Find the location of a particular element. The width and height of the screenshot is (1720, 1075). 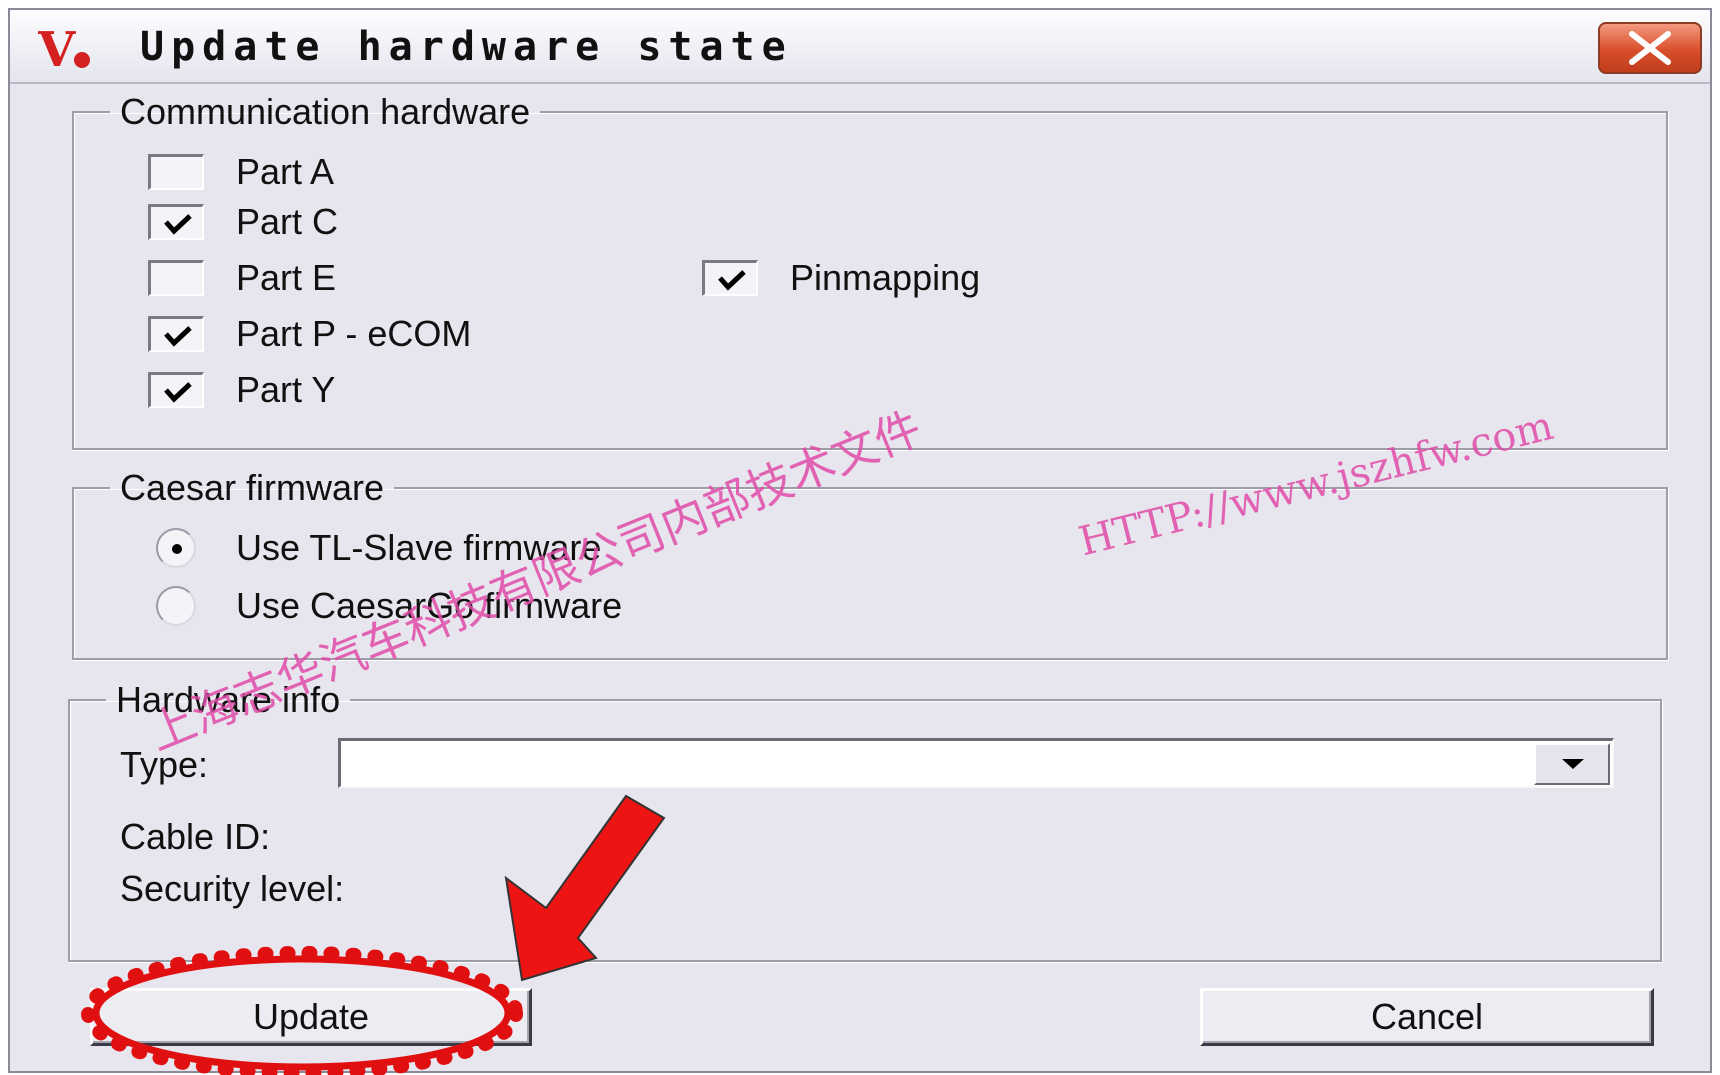

checkbox-part-e: Part E is located at coordinates (242, 278).